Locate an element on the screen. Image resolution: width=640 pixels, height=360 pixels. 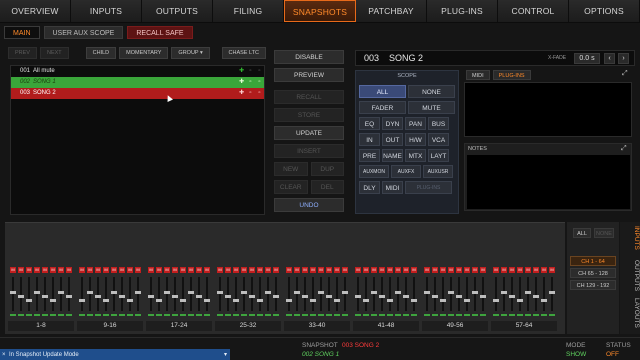
scope-layt-button: LAYT is located at coordinates (438, 155).